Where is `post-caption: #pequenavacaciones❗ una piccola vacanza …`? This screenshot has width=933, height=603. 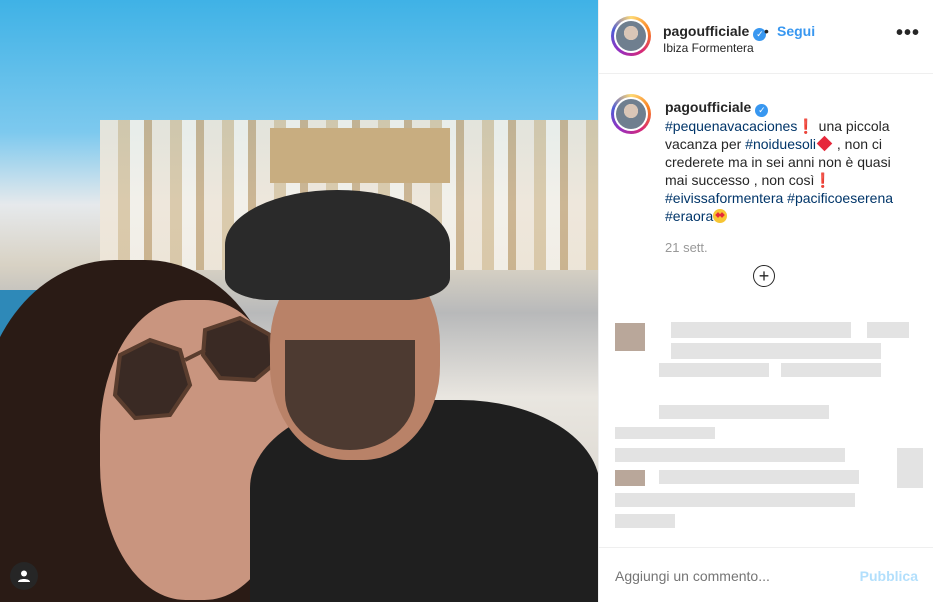 post-caption: #pequenavacaciones❗ una piccola vacanza … is located at coordinates (785, 171).